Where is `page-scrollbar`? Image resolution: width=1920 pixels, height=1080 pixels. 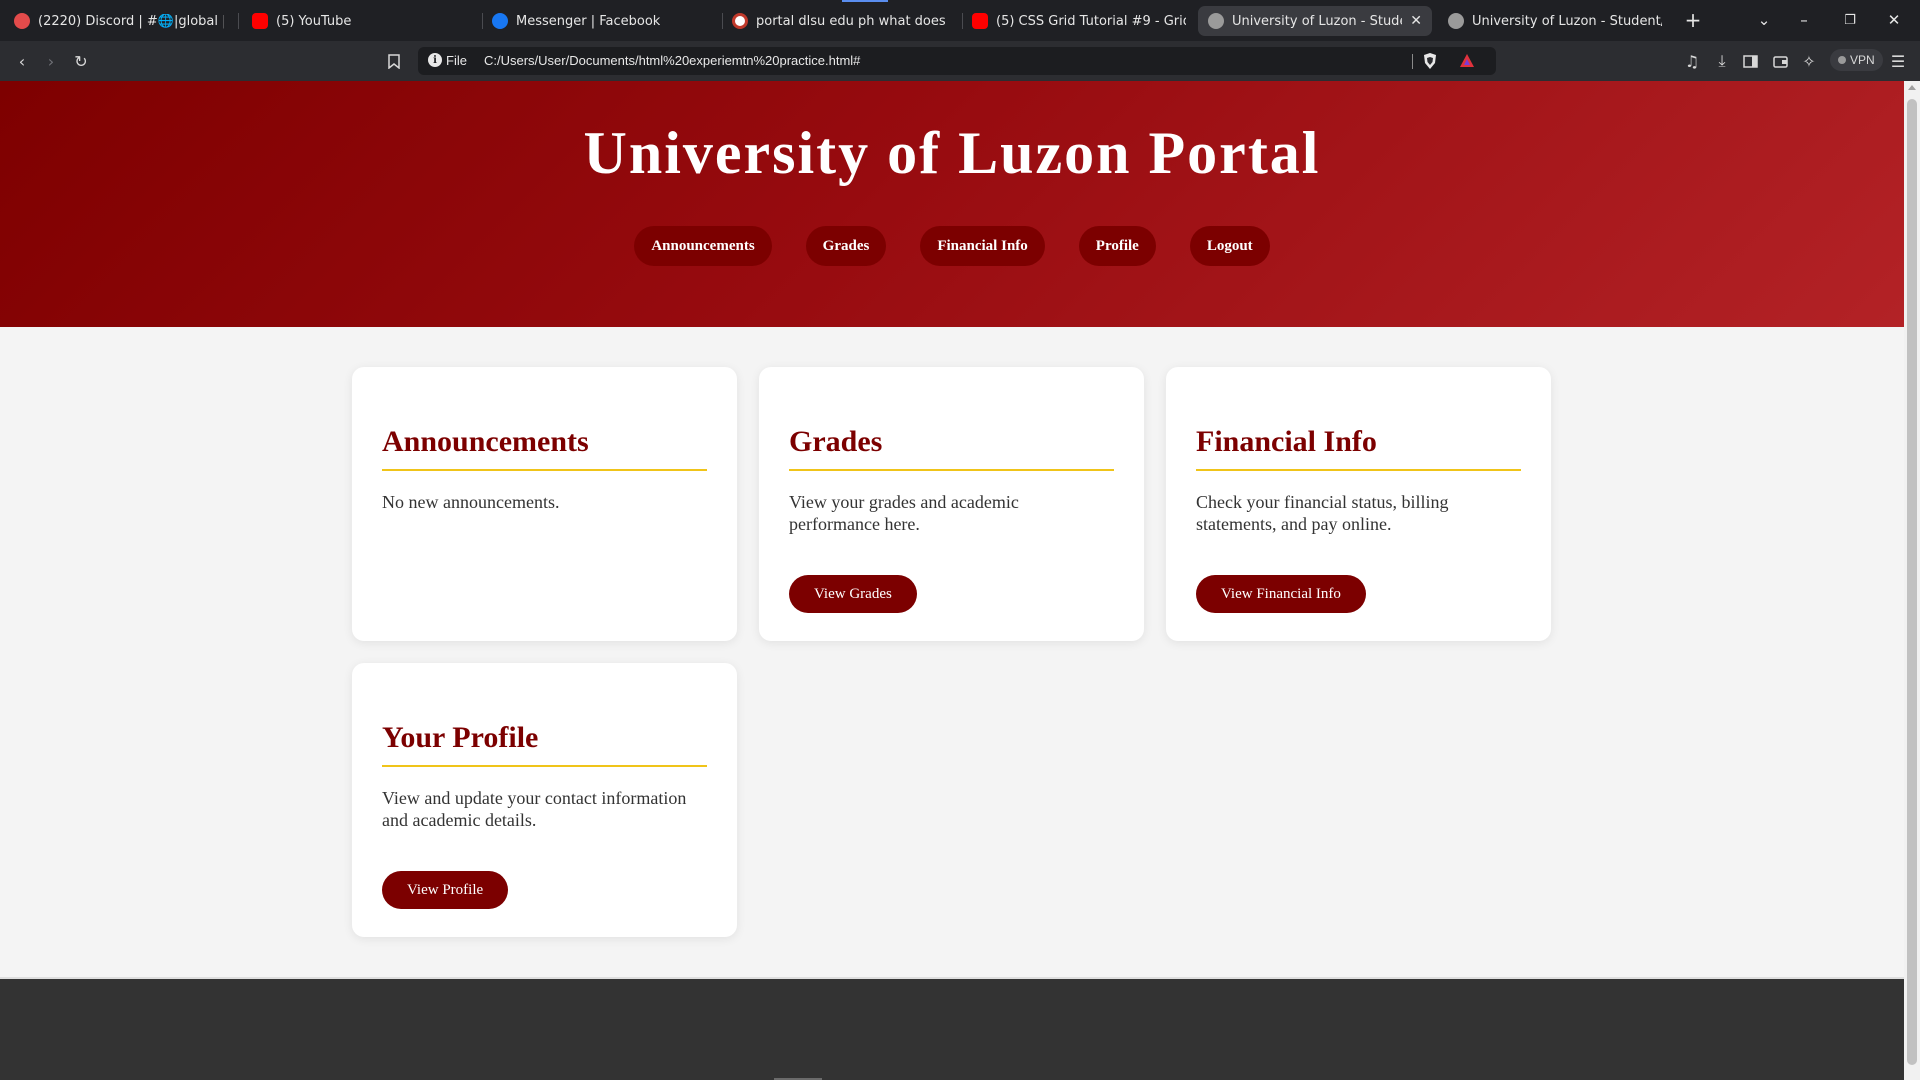
page-scrollbar is located at coordinates (1912, 580).